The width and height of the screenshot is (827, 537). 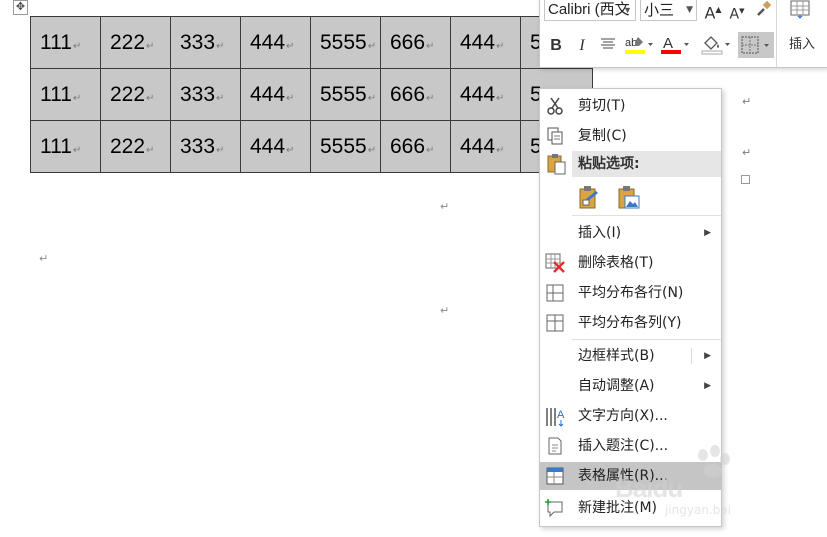 What do you see at coordinates (616, 356) in the screenshot?
I see `menu-item-label: 边框样式(B)` at bounding box center [616, 356].